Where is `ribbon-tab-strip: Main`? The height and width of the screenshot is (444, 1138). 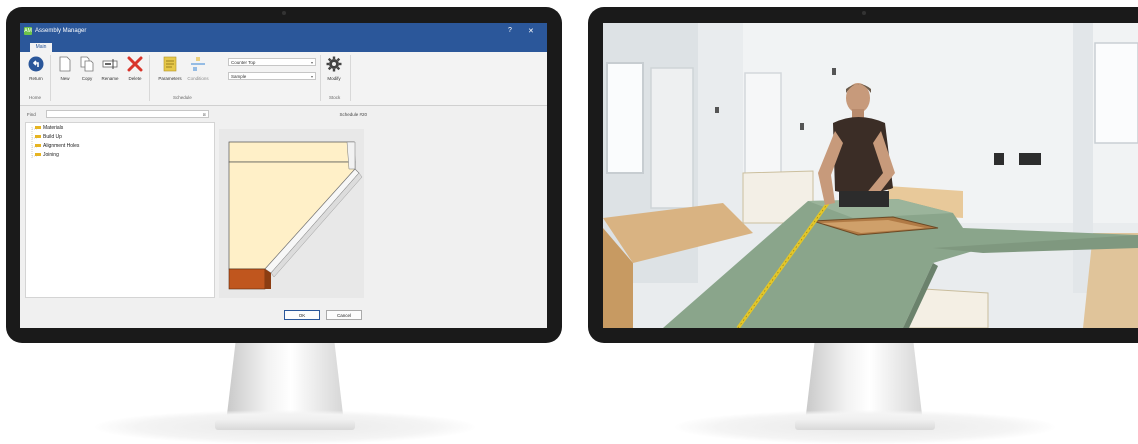
ribbon-tab-strip: Main is located at coordinates (283, 46).